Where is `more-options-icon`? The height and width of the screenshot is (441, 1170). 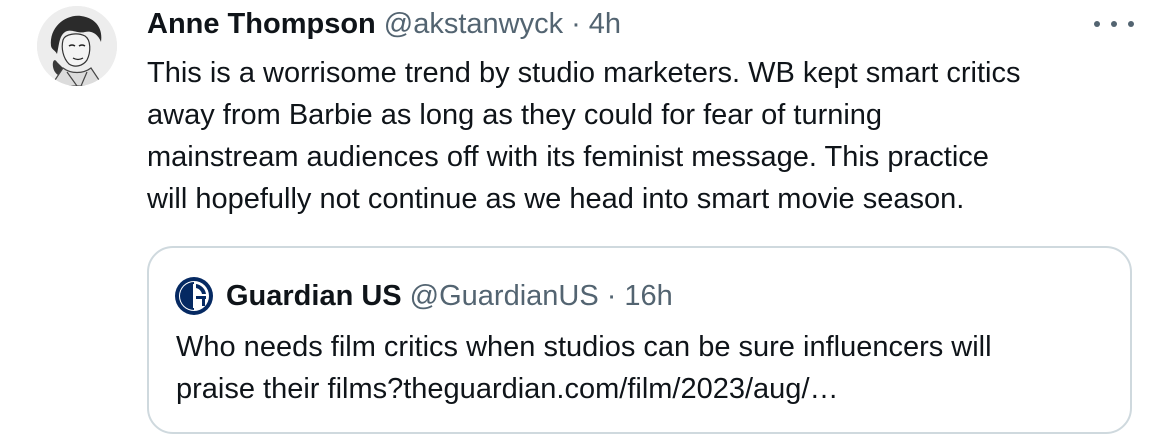 more-options-icon is located at coordinates (1114, 24).